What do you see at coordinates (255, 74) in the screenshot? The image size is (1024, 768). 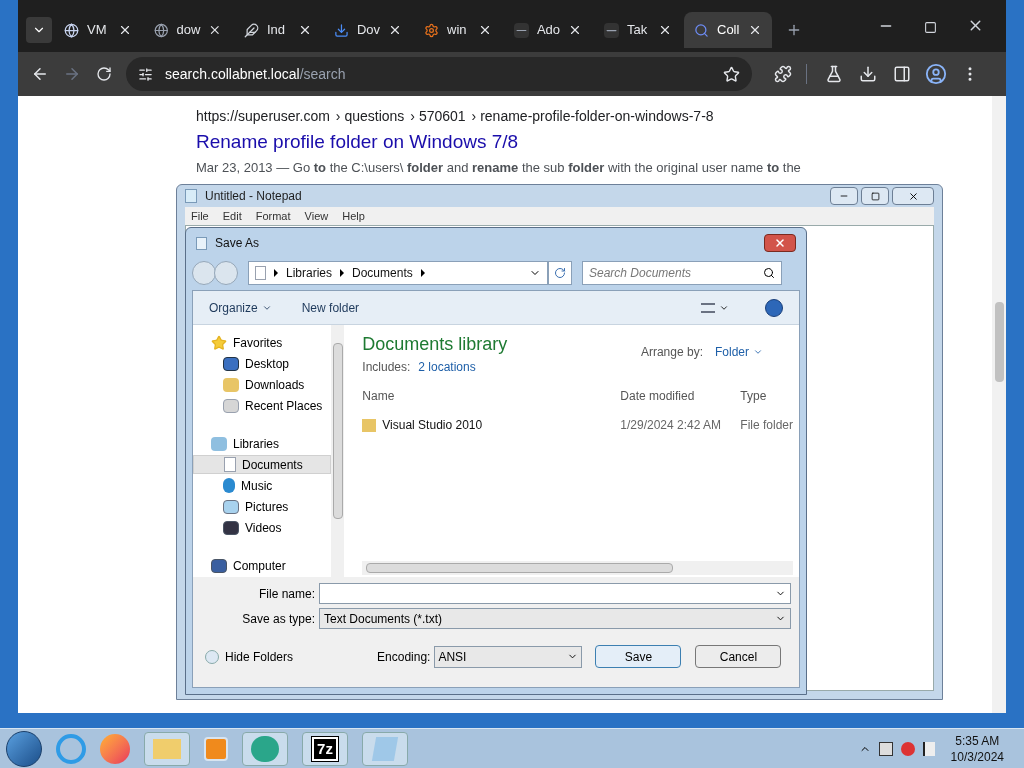 I see `url-text: search.collabnet.local/search` at bounding box center [255, 74].